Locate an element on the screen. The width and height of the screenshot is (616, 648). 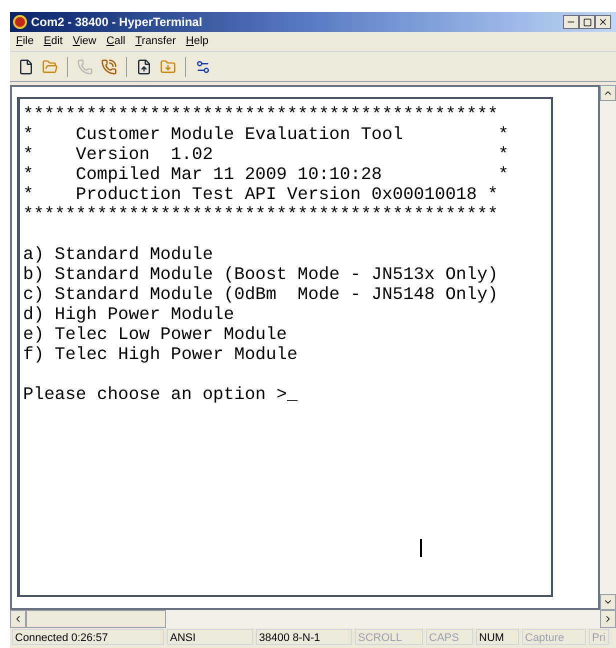
new-file-icon is located at coordinates (26, 66).